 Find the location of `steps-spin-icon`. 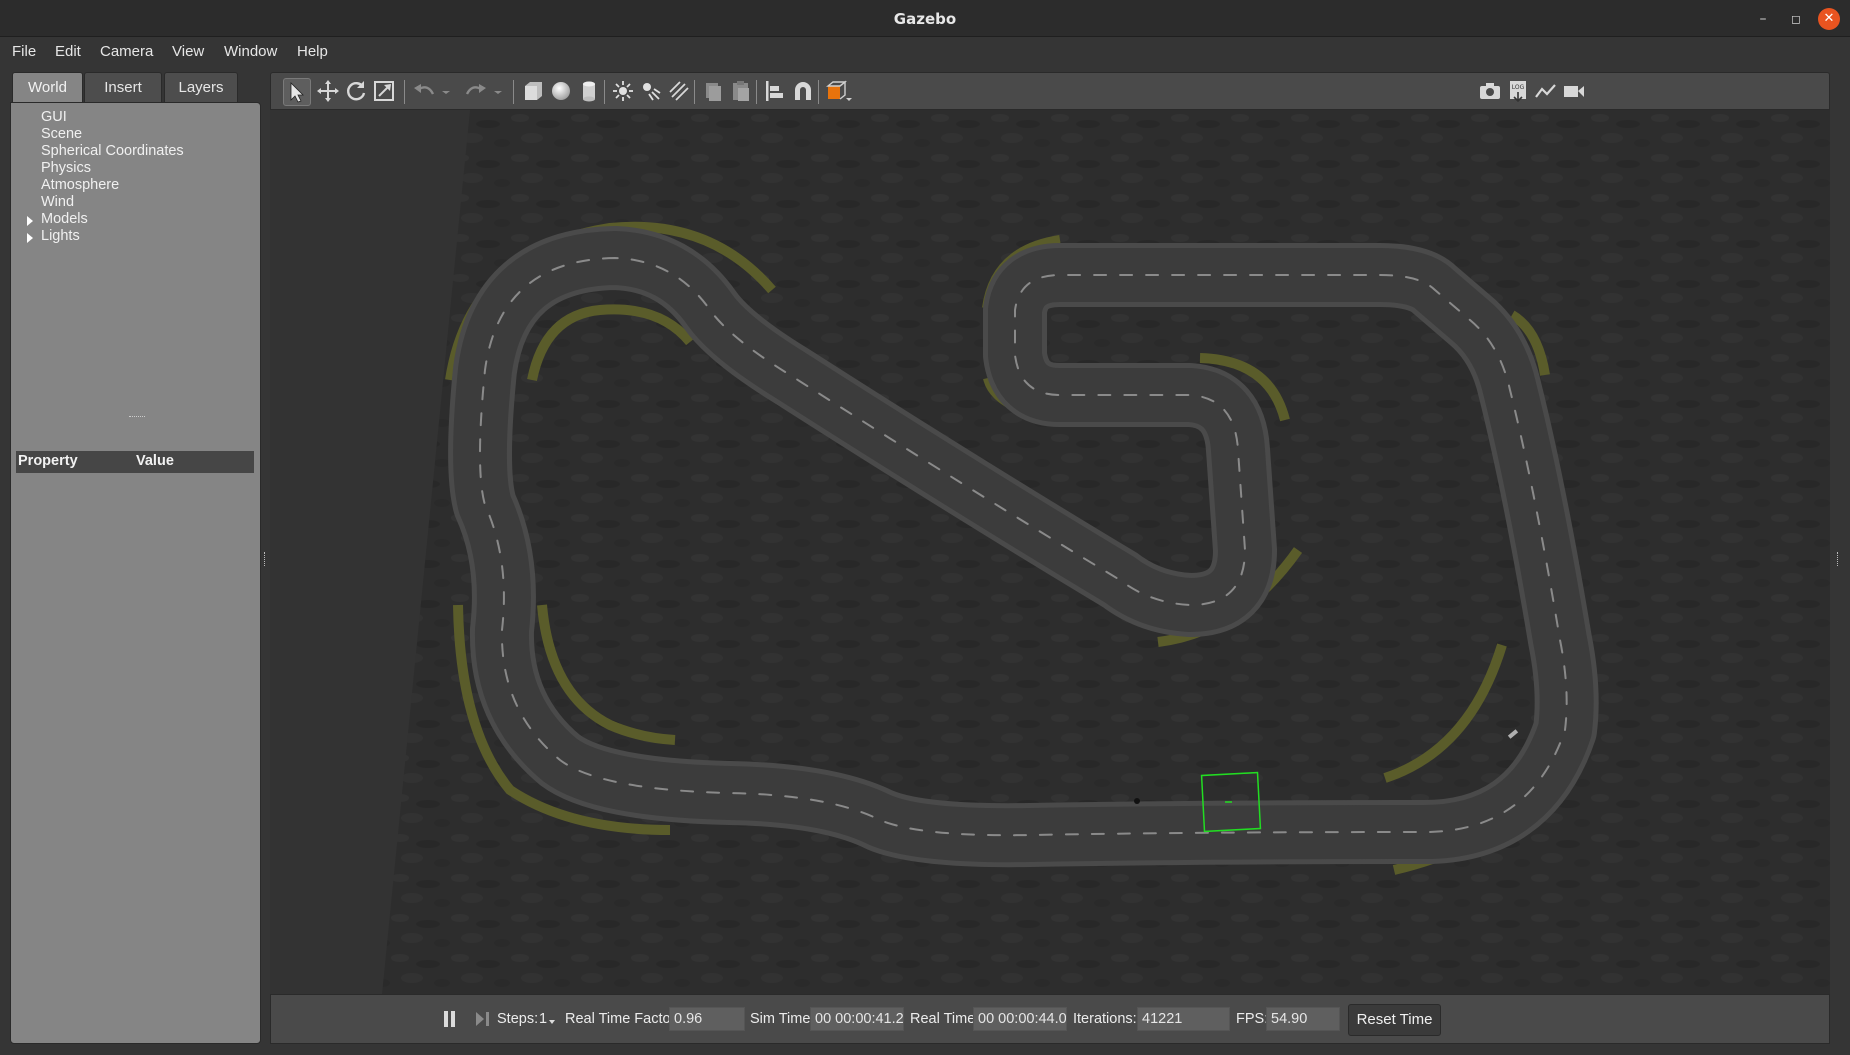

steps-spin-icon is located at coordinates (552, 1022).